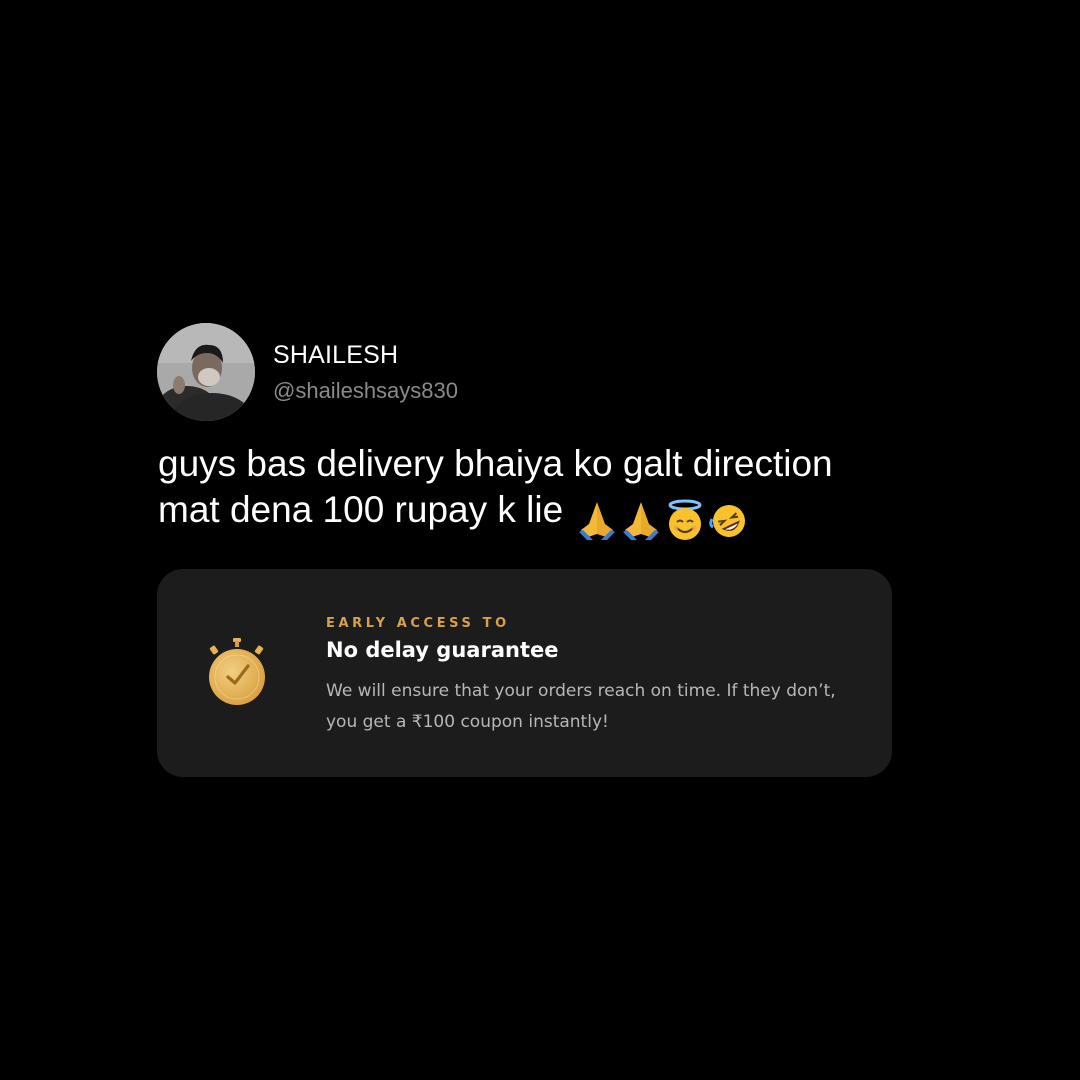  What do you see at coordinates (685, 520) in the screenshot?
I see `smiling-face-with-halo-icon` at bounding box center [685, 520].